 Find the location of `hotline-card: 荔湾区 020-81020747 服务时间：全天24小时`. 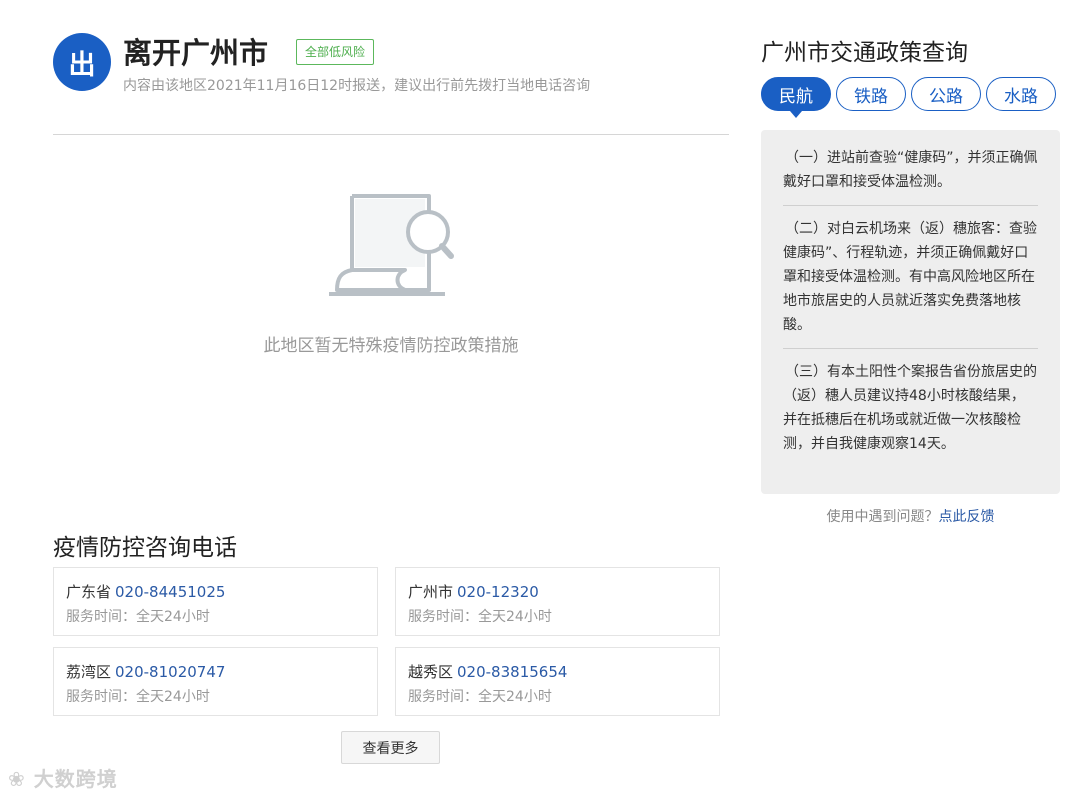

hotline-card: 荔湾区 020-81020747 服务时间：全天24小时 is located at coordinates (215, 681).